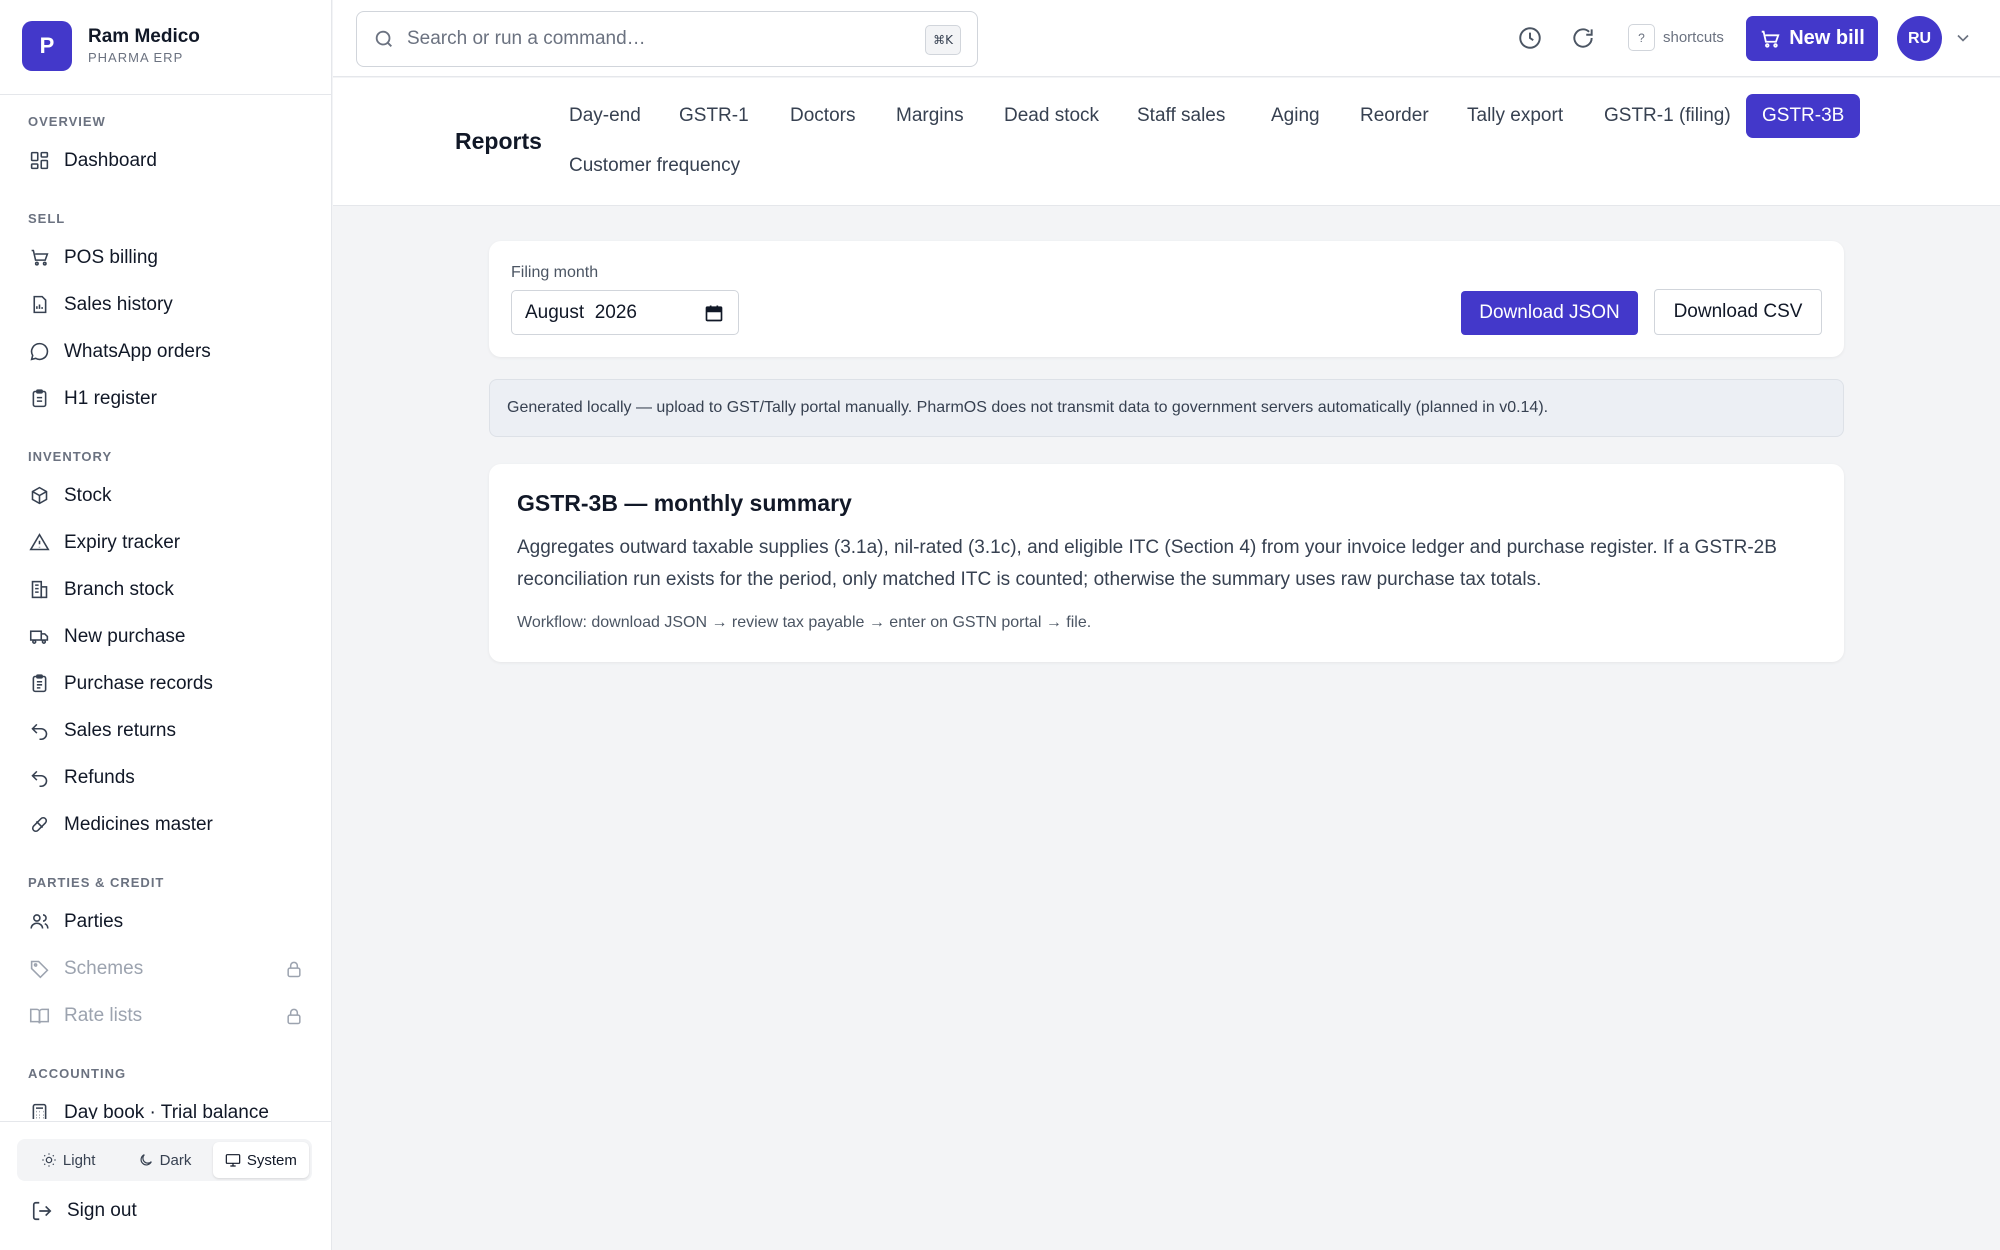 This screenshot has height=1250, width=2000. Describe the element at coordinates (39, 305) in the screenshot. I see `receipt-icon` at that location.